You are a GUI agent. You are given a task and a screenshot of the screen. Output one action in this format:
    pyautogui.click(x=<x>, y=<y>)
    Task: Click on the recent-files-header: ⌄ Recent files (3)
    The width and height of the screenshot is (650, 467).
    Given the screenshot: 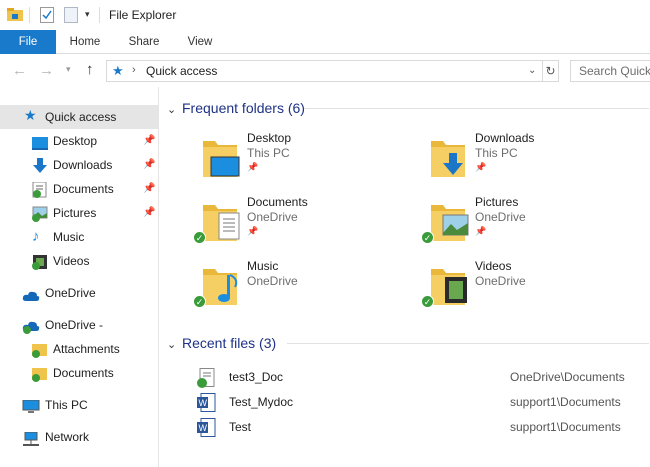 What is the action you would take?
    pyautogui.click(x=221, y=343)
    